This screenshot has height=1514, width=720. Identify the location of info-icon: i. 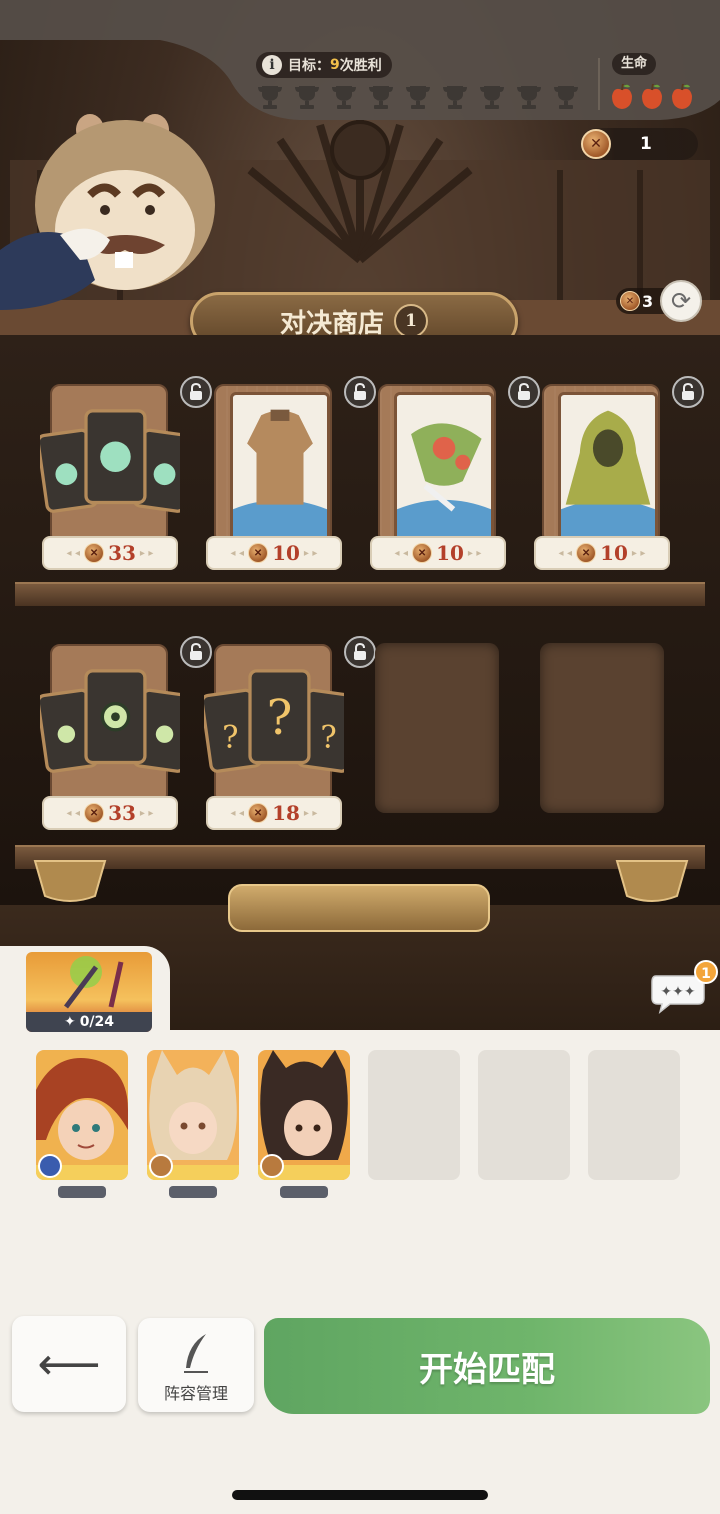
(272, 65).